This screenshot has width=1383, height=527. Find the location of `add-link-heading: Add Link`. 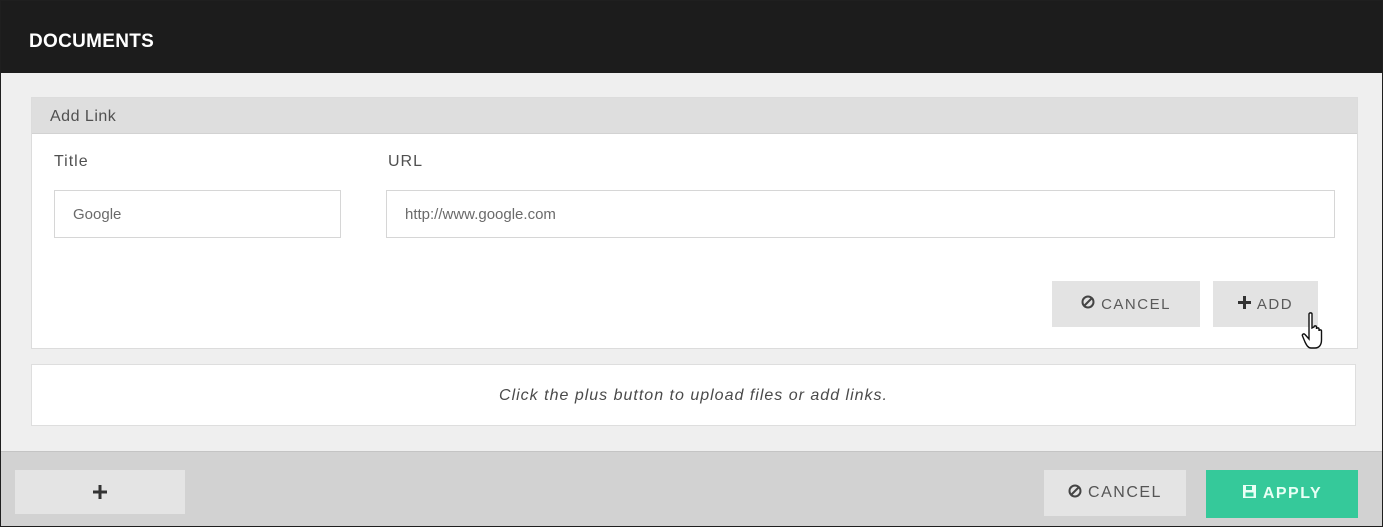

add-link-heading: Add Link is located at coordinates (83, 116).